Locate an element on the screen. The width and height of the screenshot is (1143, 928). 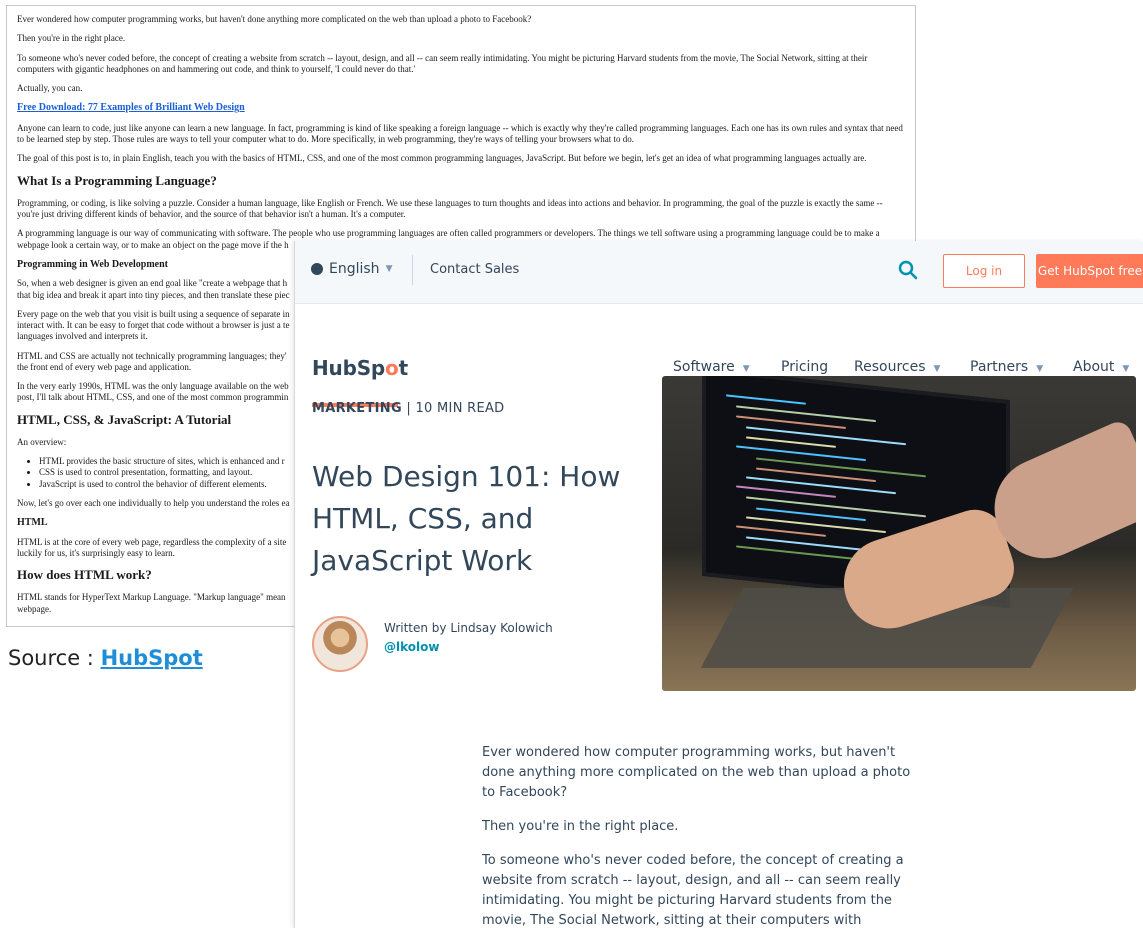
nav-item-pricing: Pricing is located at coordinates (804, 367).